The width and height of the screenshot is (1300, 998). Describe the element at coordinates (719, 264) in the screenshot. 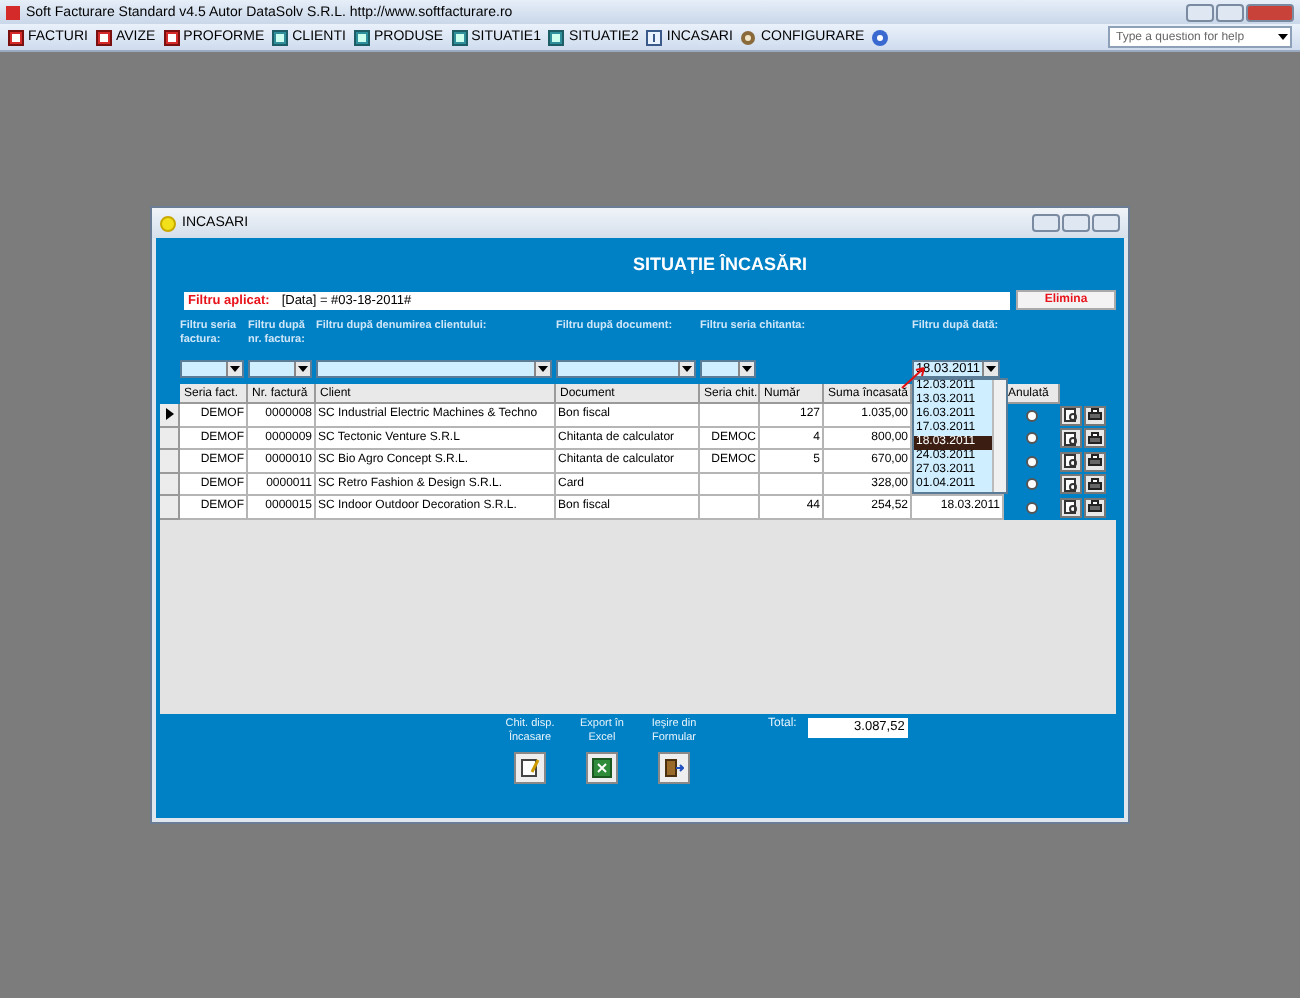

I see `form-heading: SITUAȚIE ÎNCASĂRI` at that location.